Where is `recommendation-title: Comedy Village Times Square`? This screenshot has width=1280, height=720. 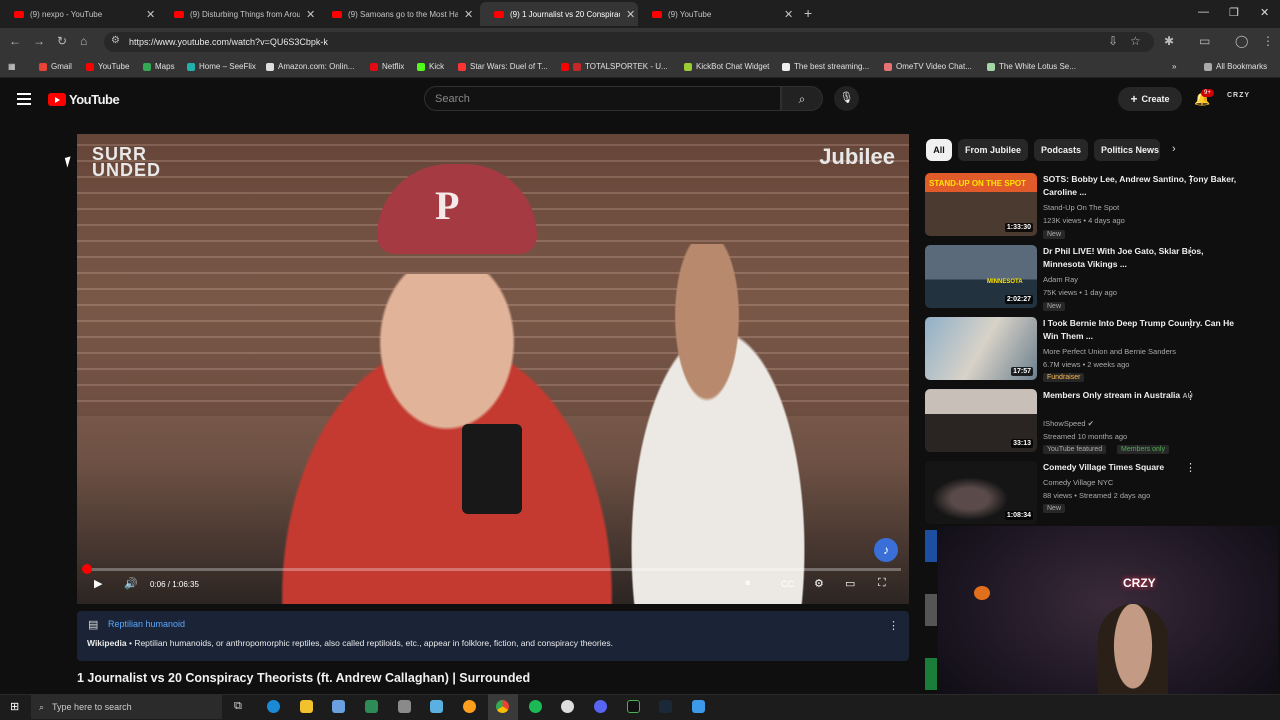 recommendation-title: Comedy Village Times Square is located at coordinates (1143, 467).